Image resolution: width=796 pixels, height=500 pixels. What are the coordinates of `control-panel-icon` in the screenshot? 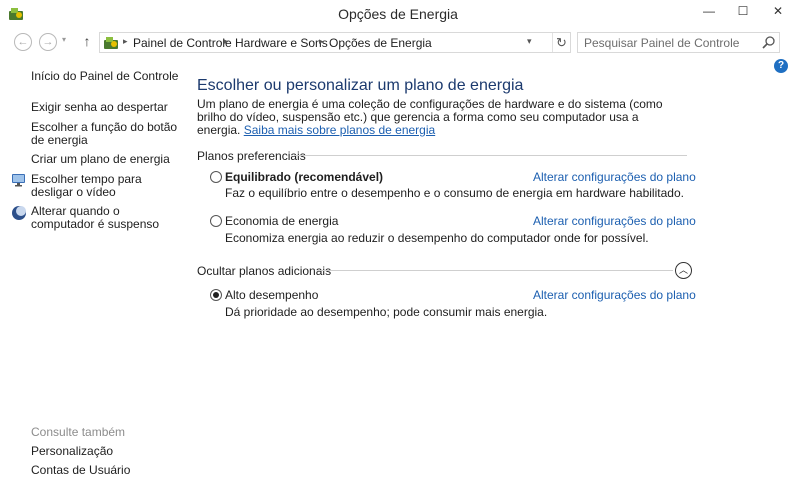 It's located at (111, 43).